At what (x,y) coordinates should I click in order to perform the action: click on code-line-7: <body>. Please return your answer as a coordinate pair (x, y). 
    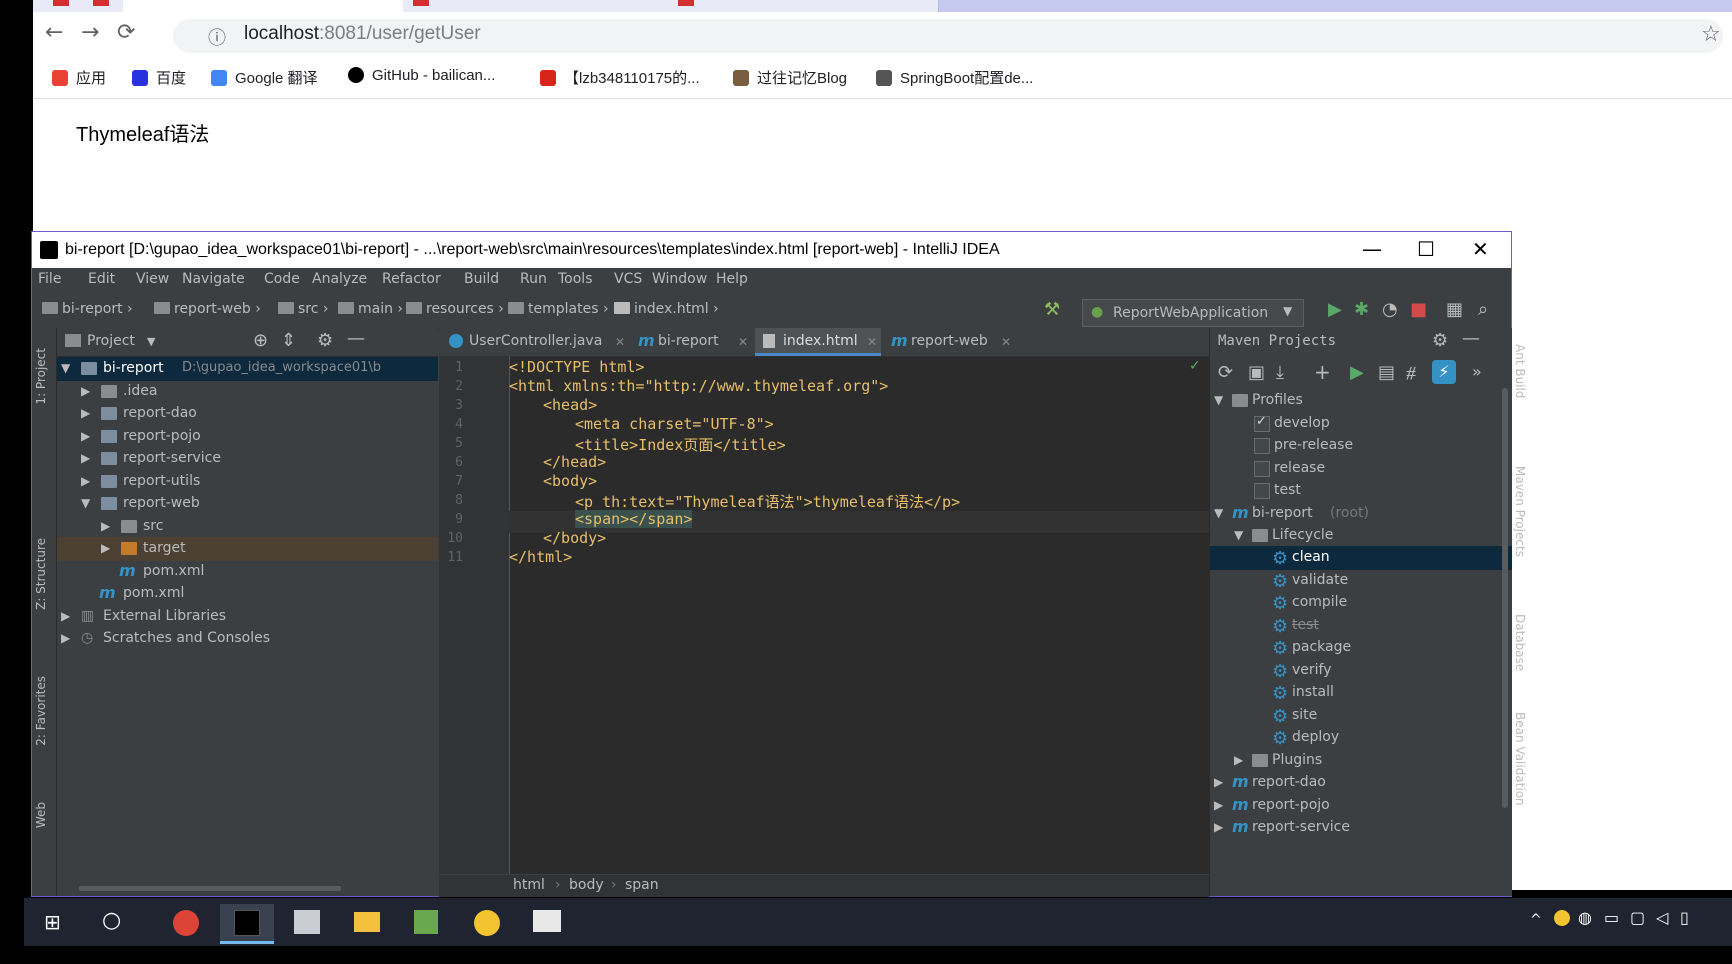
    Looking at the image, I should click on (570, 481).